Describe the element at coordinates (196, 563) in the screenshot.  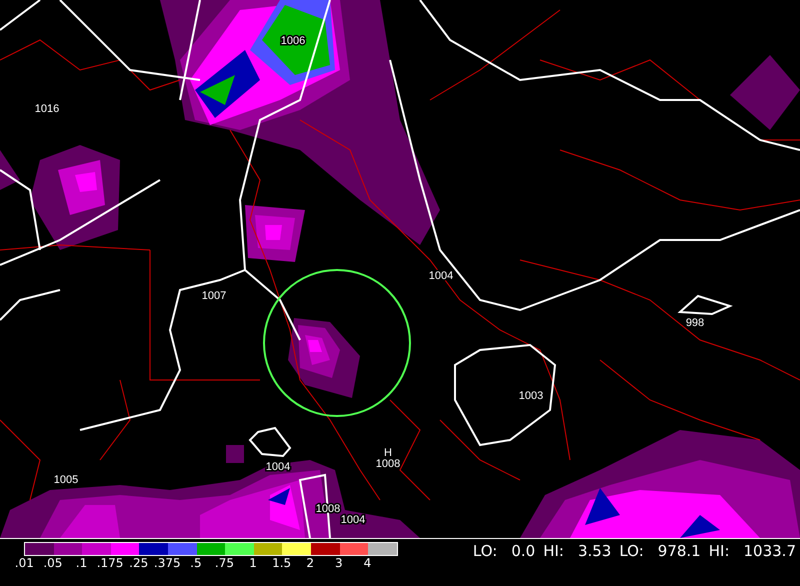
I see `scale-label: .5` at that location.